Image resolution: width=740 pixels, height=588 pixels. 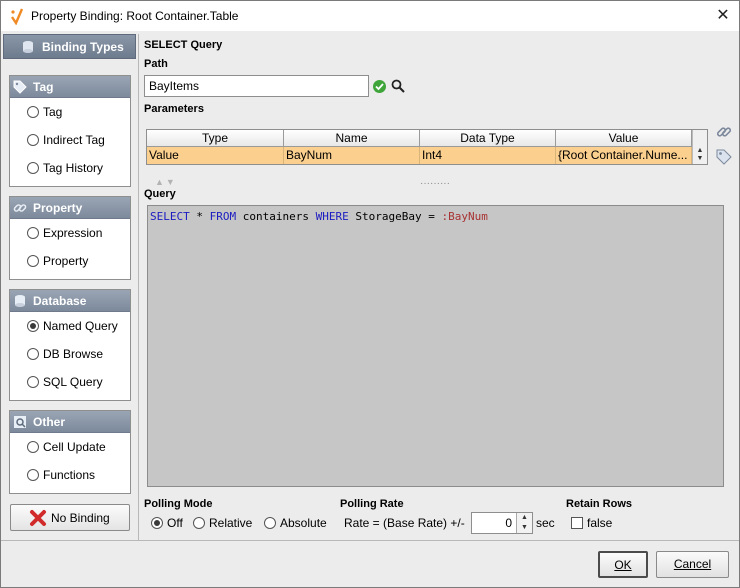 What do you see at coordinates (33, 475) in the screenshot?
I see `radio-functions` at bounding box center [33, 475].